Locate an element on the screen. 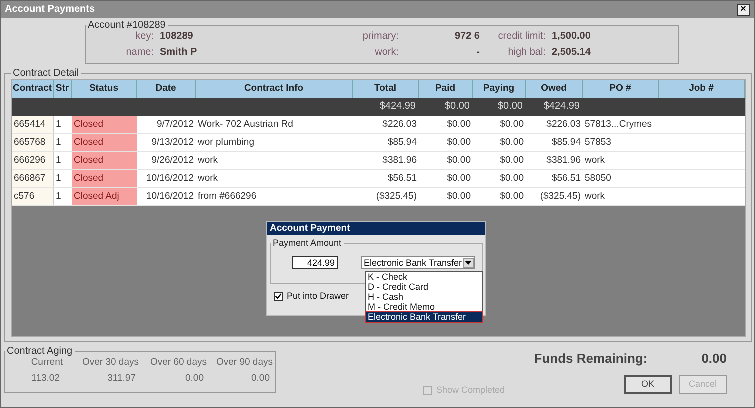 The width and height of the screenshot is (755, 408). funds-remaining-value: 0.00 is located at coordinates (714, 358).